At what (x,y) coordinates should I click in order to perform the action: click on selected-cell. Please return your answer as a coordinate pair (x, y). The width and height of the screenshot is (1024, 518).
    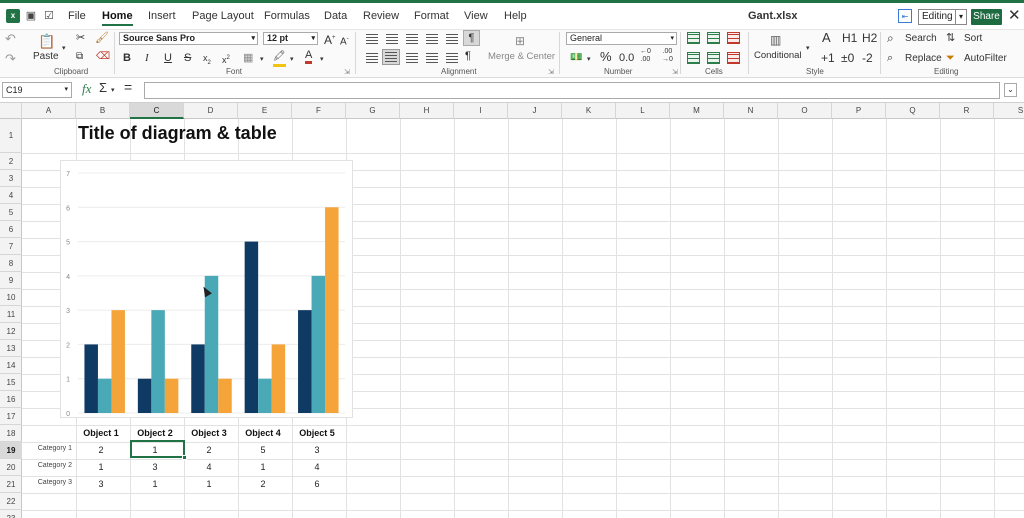
    Looking at the image, I should click on (158, 450).